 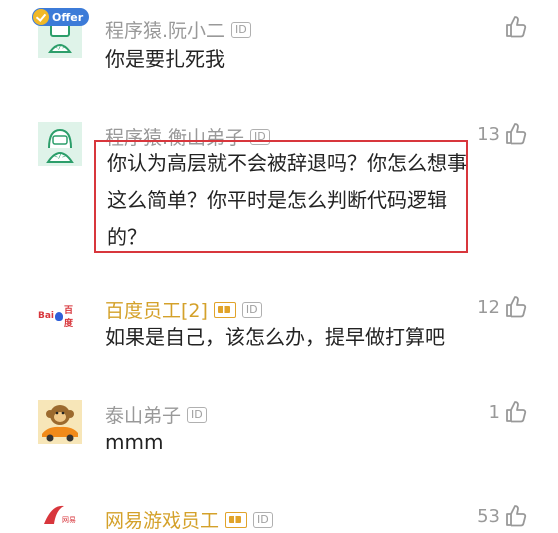 I want to click on like-button, so click(x=514, y=27).